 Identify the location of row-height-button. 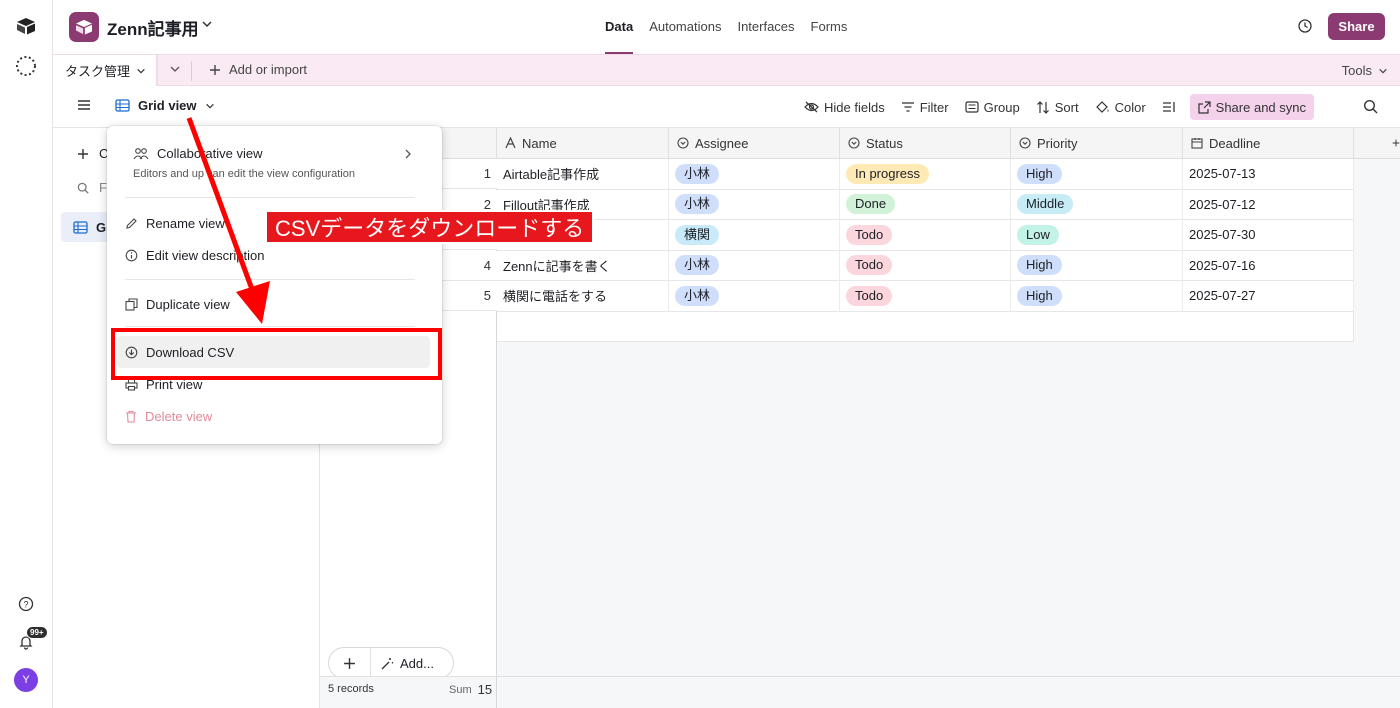
(1169, 107).